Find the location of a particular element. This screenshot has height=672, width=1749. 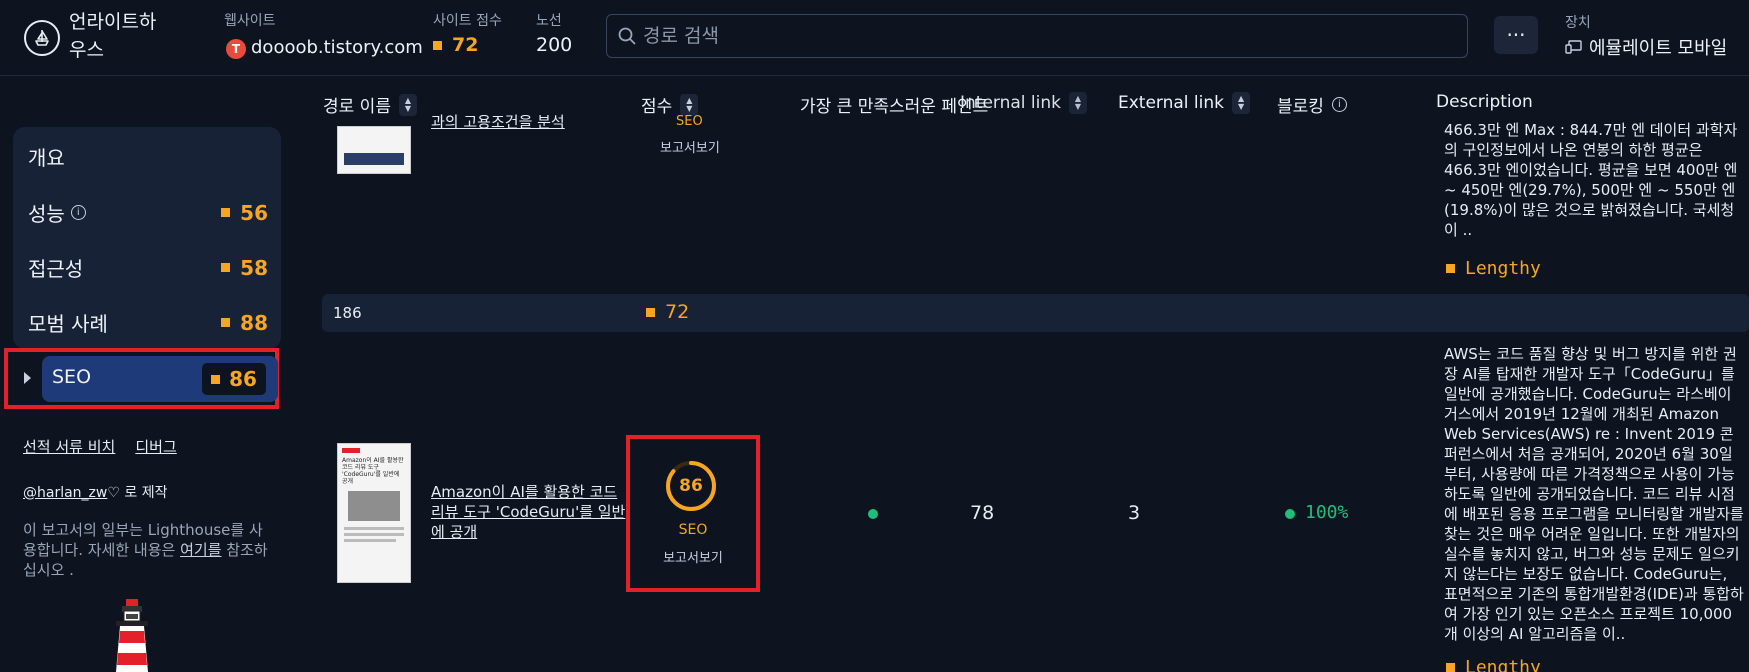

search-input is located at coordinates (1043, 36).